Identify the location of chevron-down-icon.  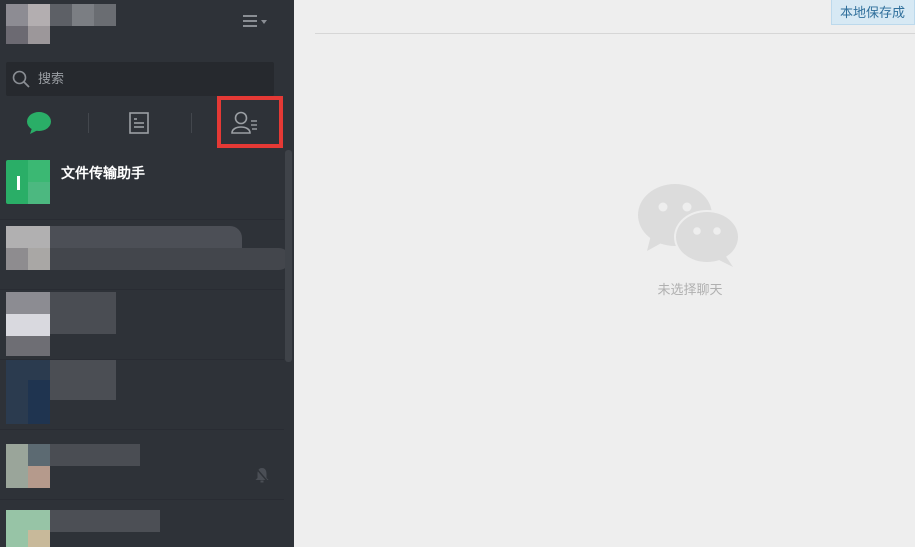
(264, 22).